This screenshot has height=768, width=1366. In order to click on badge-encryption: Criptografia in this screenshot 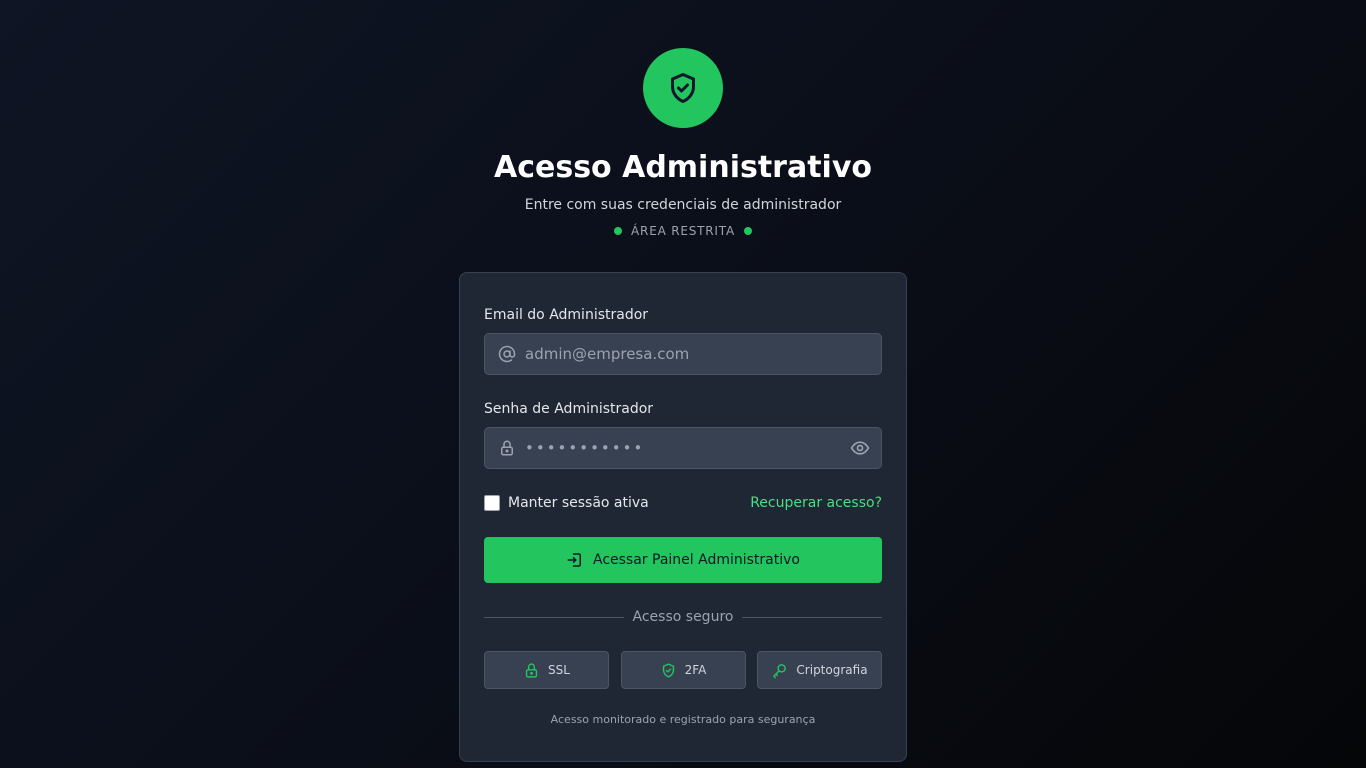, I will do `click(819, 670)`.